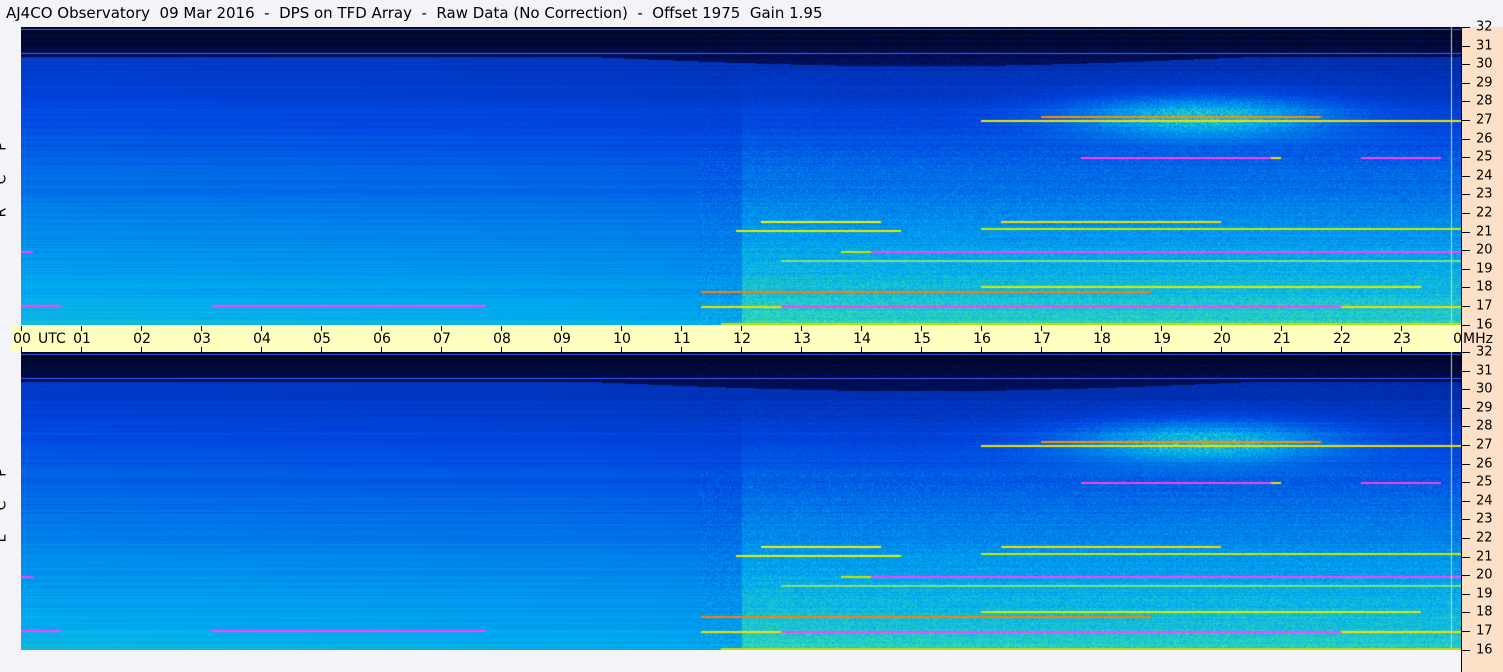 This screenshot has width=1503, height=672. Describe the element at coordinates (1484, 482) in the screenshot. I see `y-tick-label: 25` at that location.